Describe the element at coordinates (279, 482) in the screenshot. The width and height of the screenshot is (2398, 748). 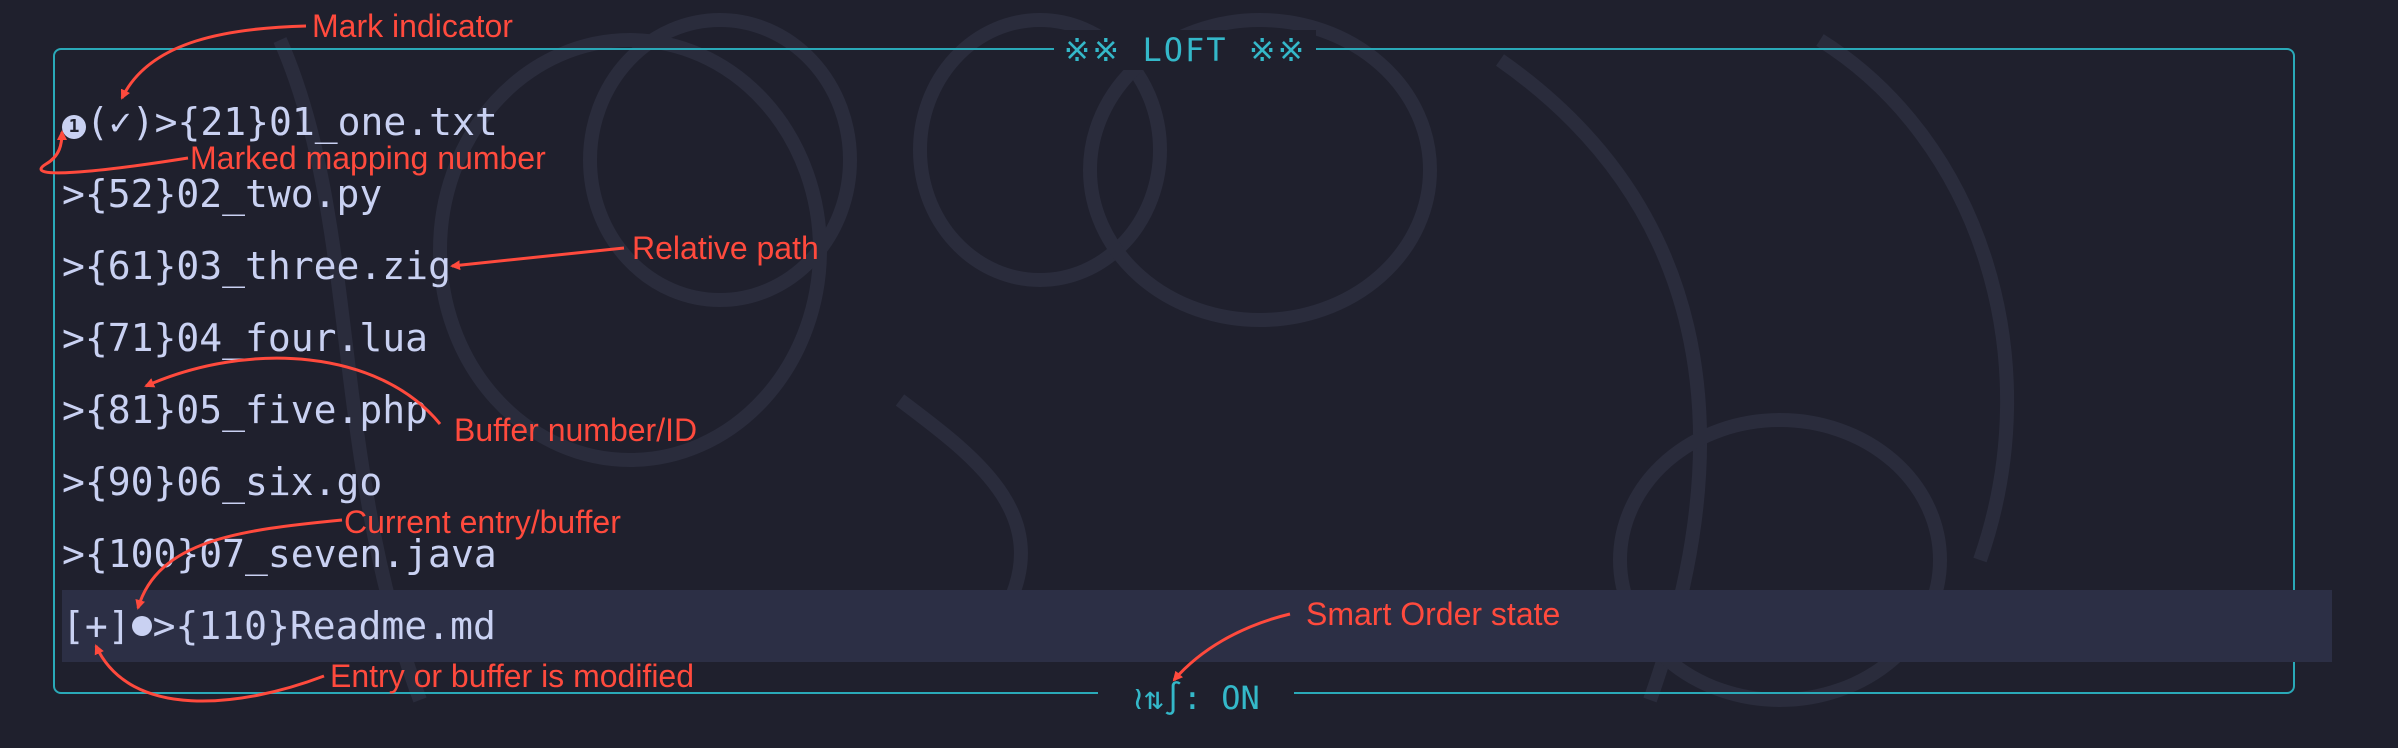
I see `relative-path: 06_six.go` at that location.